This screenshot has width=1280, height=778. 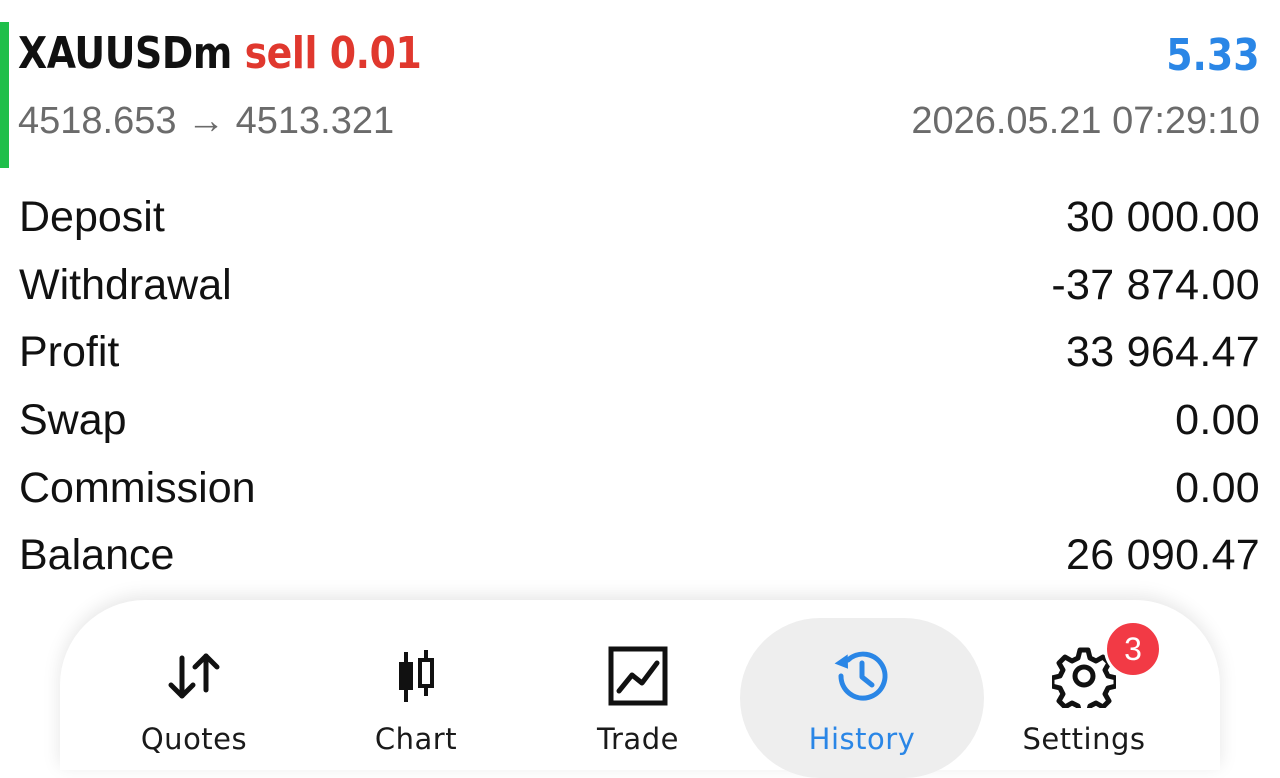 I want to click on trade-type-volume: sell 0.01, so click(x=333, y=53).